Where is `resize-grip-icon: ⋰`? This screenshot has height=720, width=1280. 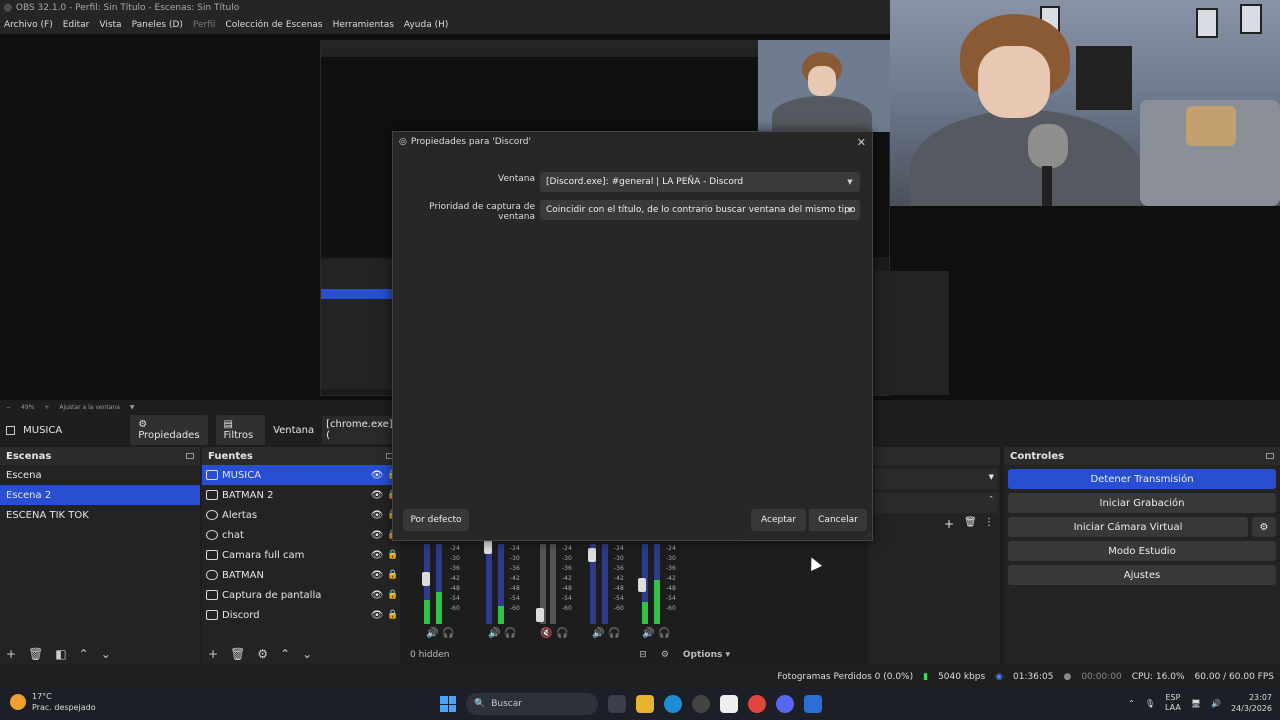 resize-grip-icon: ⋰ is located at coordinates (867, 536).